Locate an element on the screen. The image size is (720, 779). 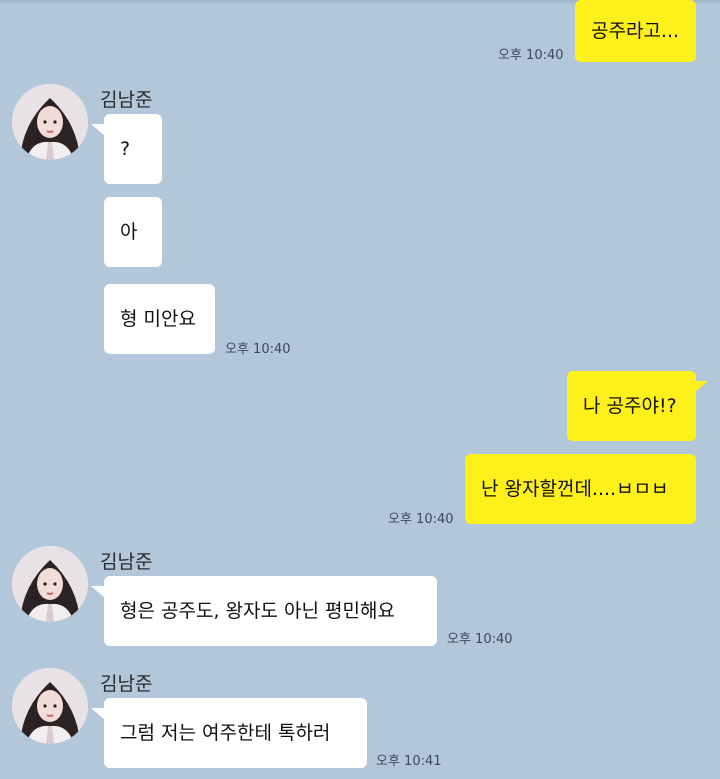
message-bubble-incoming: ? is located at coordinates (133, 149).